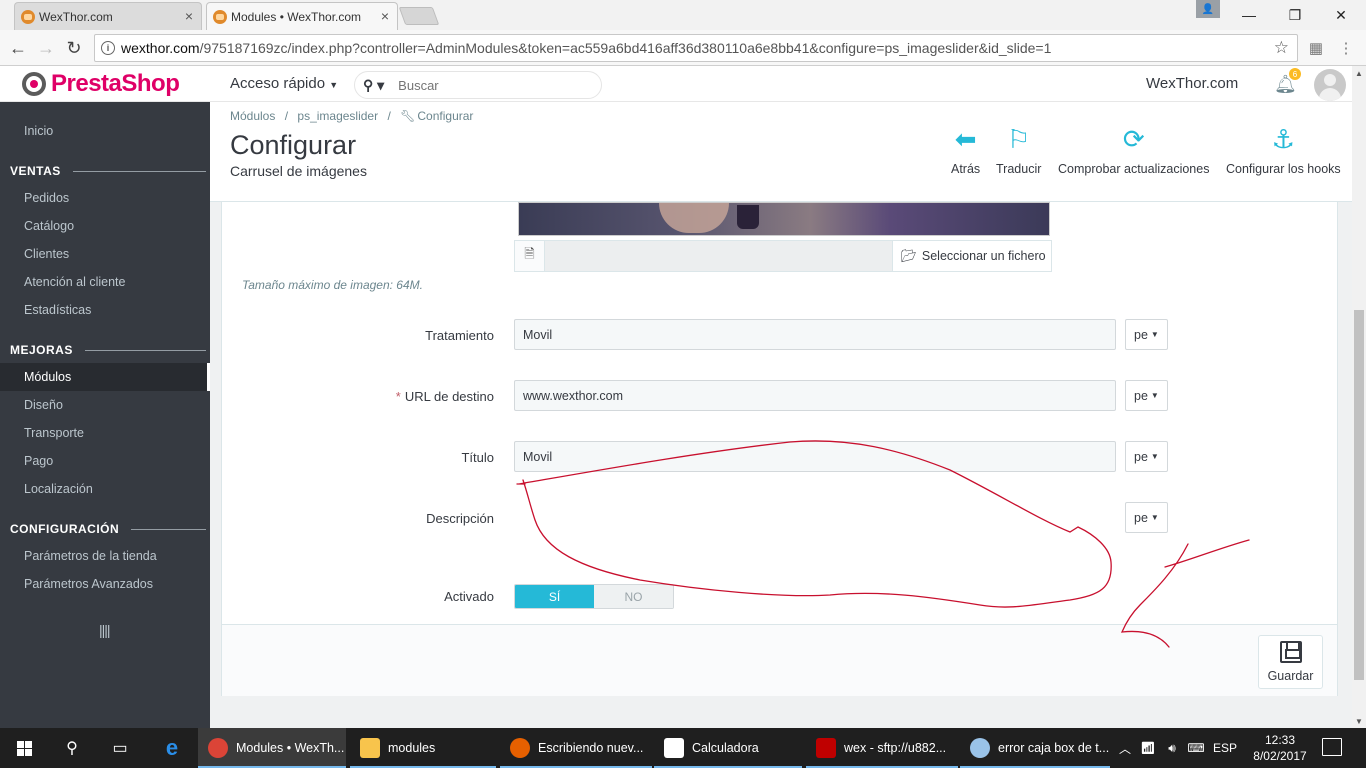  I want to click on sidebar-item-transporte: Transporte, so click(105, 433).